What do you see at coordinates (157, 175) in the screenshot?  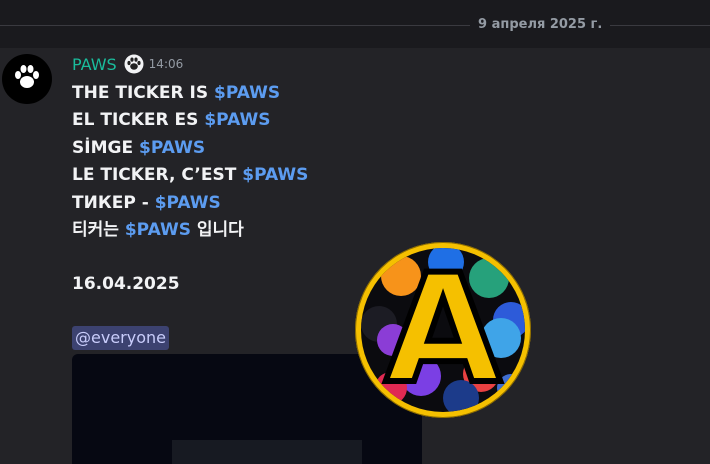 I see `line-text: LE TICKER, C’EST` at bounding box center [157, 175].